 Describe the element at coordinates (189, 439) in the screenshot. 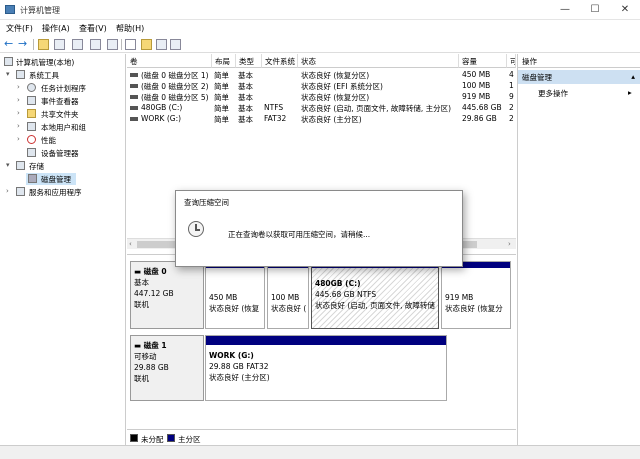

I see `legend-primary: 主分区` at that location.